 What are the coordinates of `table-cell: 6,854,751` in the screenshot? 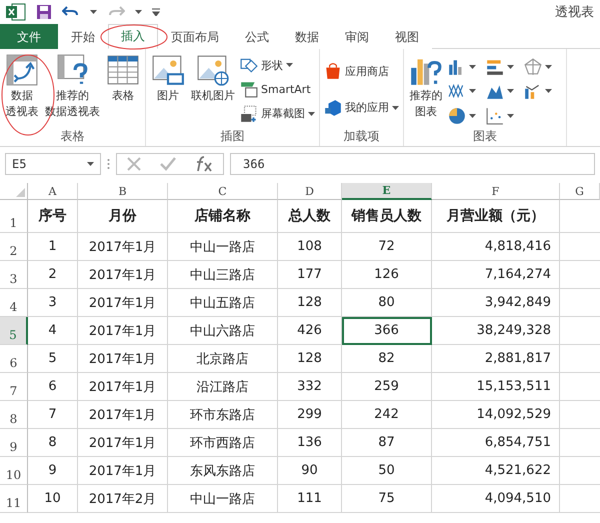 It's located at (496, 443).